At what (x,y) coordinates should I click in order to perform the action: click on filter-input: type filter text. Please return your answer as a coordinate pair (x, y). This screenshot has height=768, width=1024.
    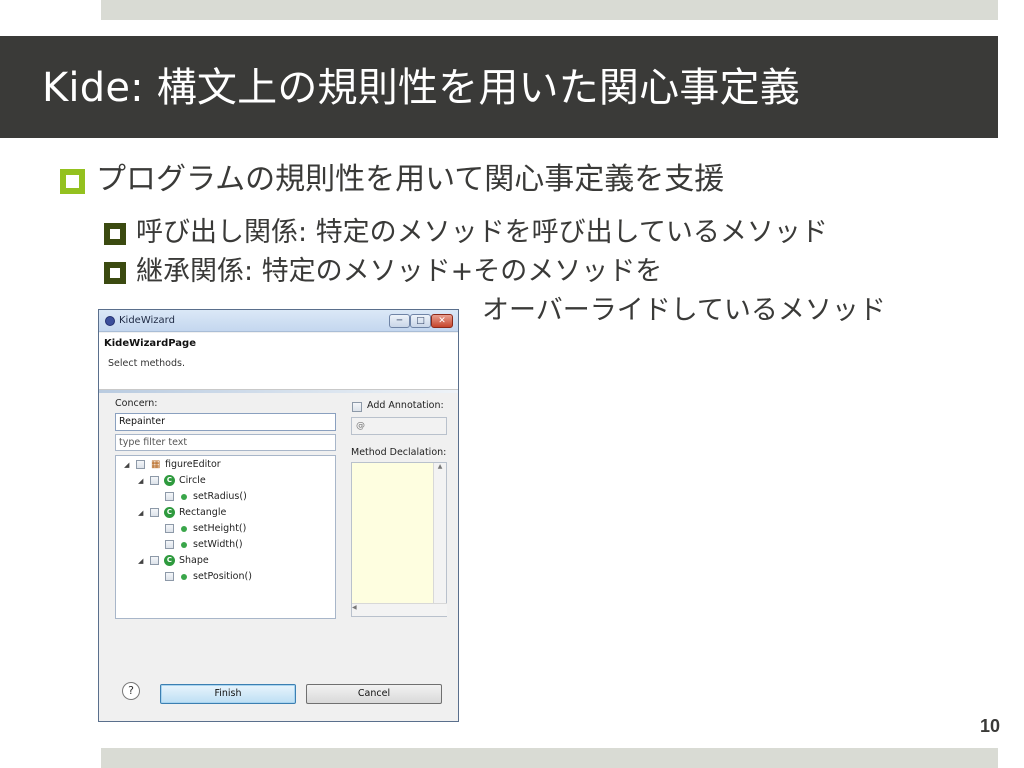
    Looking at the image, I should click on (225, 442).